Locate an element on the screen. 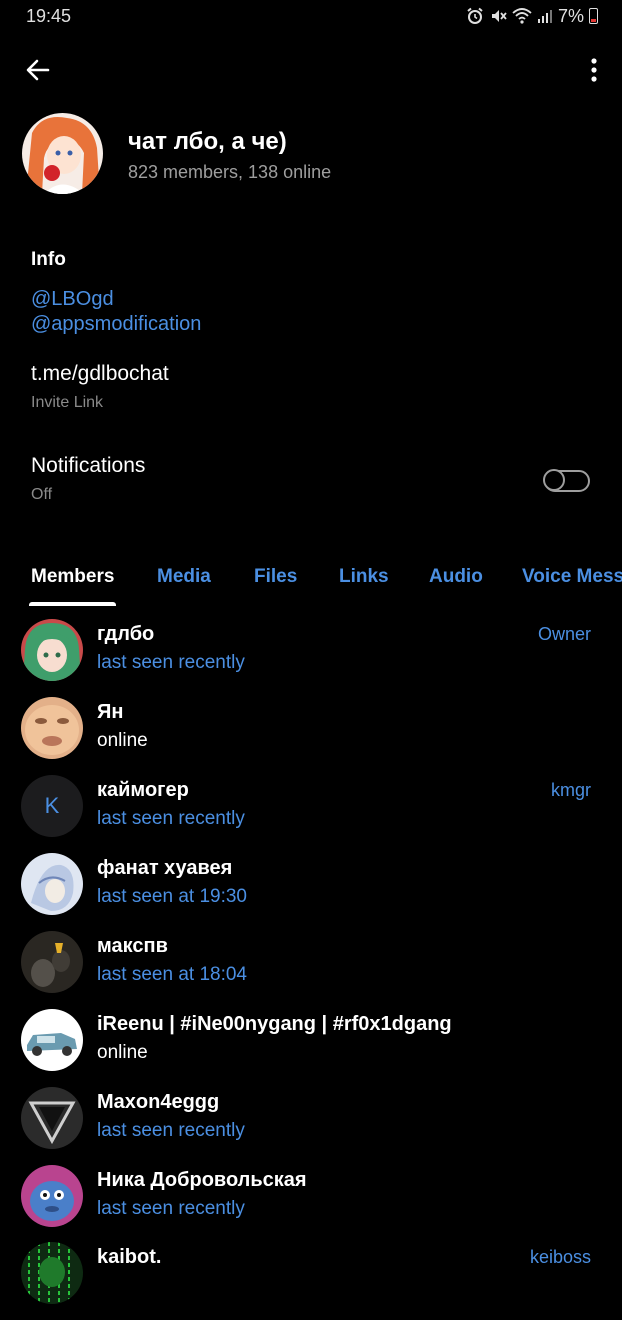  member-status: last seen at 18:04 is located at coordinates (172, 974).